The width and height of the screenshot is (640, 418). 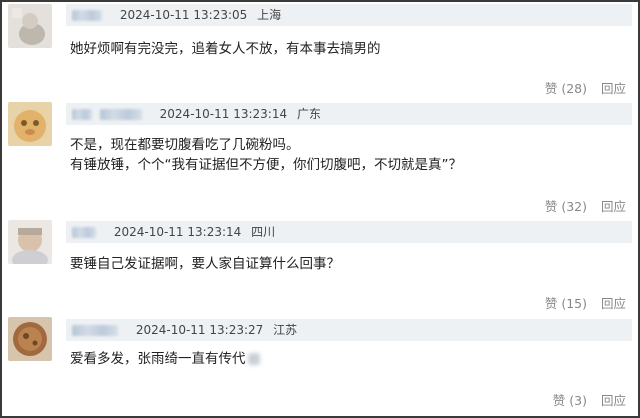 I want to click on comment-text: 她好烦啊有完没完，追着女人不放，有本事去搞男的, so click(x=225, y=49).